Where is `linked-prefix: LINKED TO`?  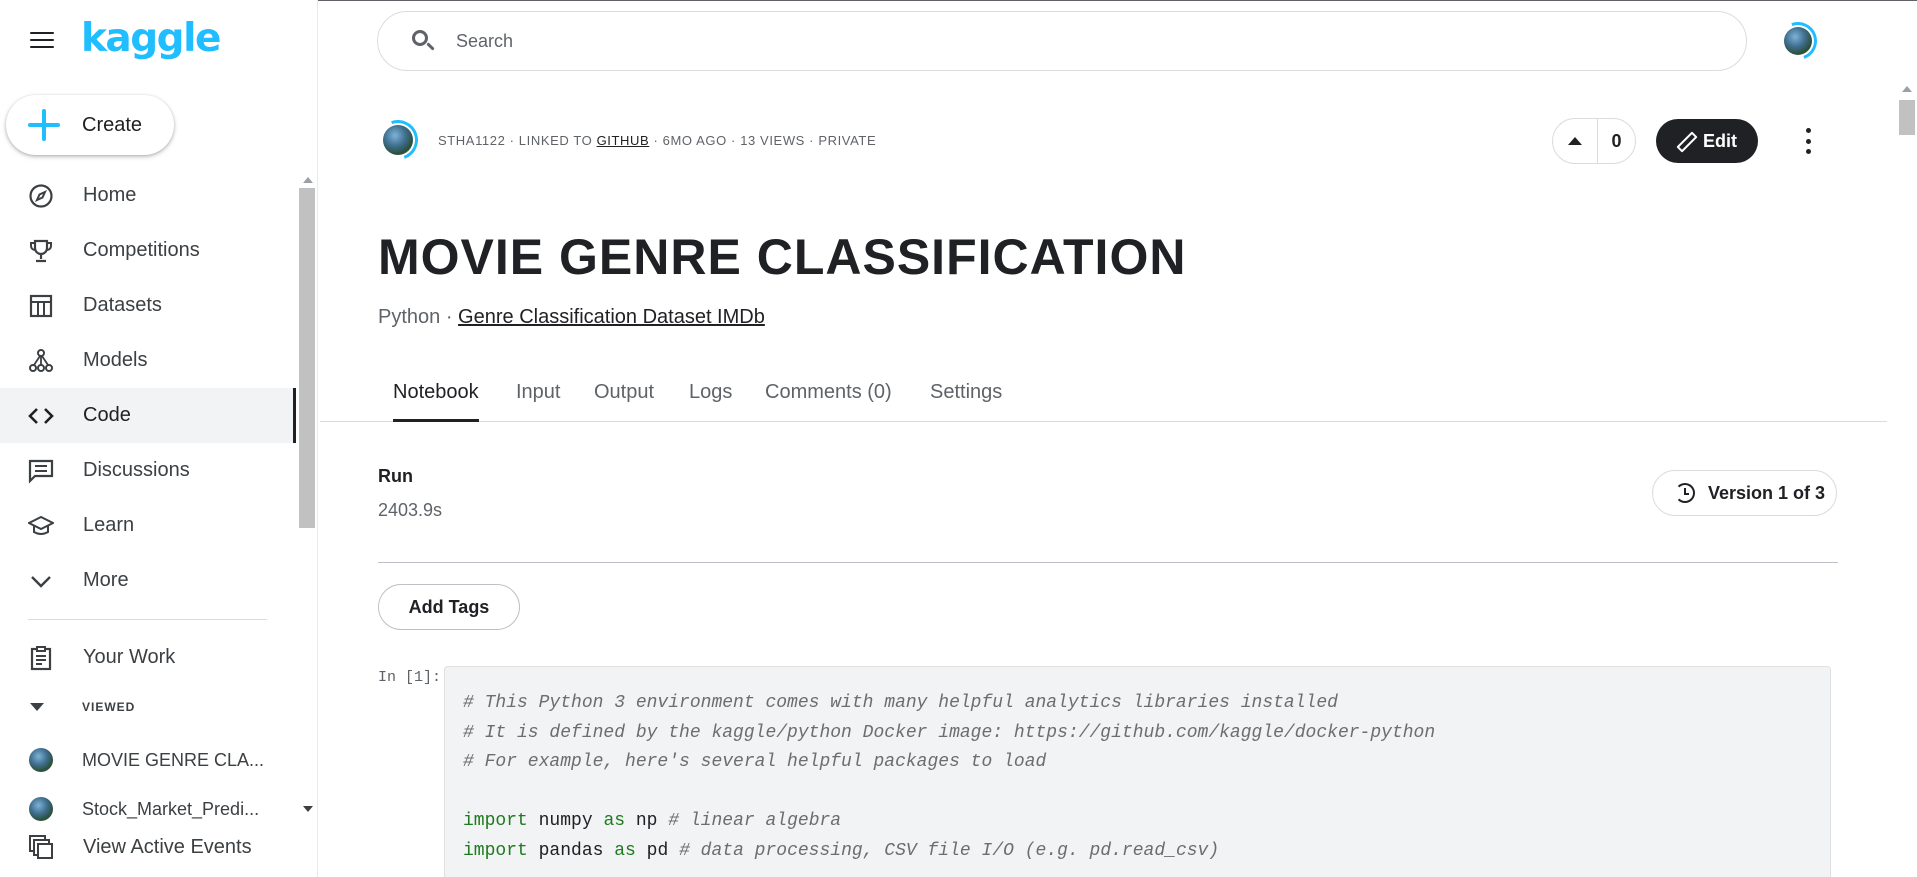 linked-prefix: LINKED TO is located at coordinates (555, 140).